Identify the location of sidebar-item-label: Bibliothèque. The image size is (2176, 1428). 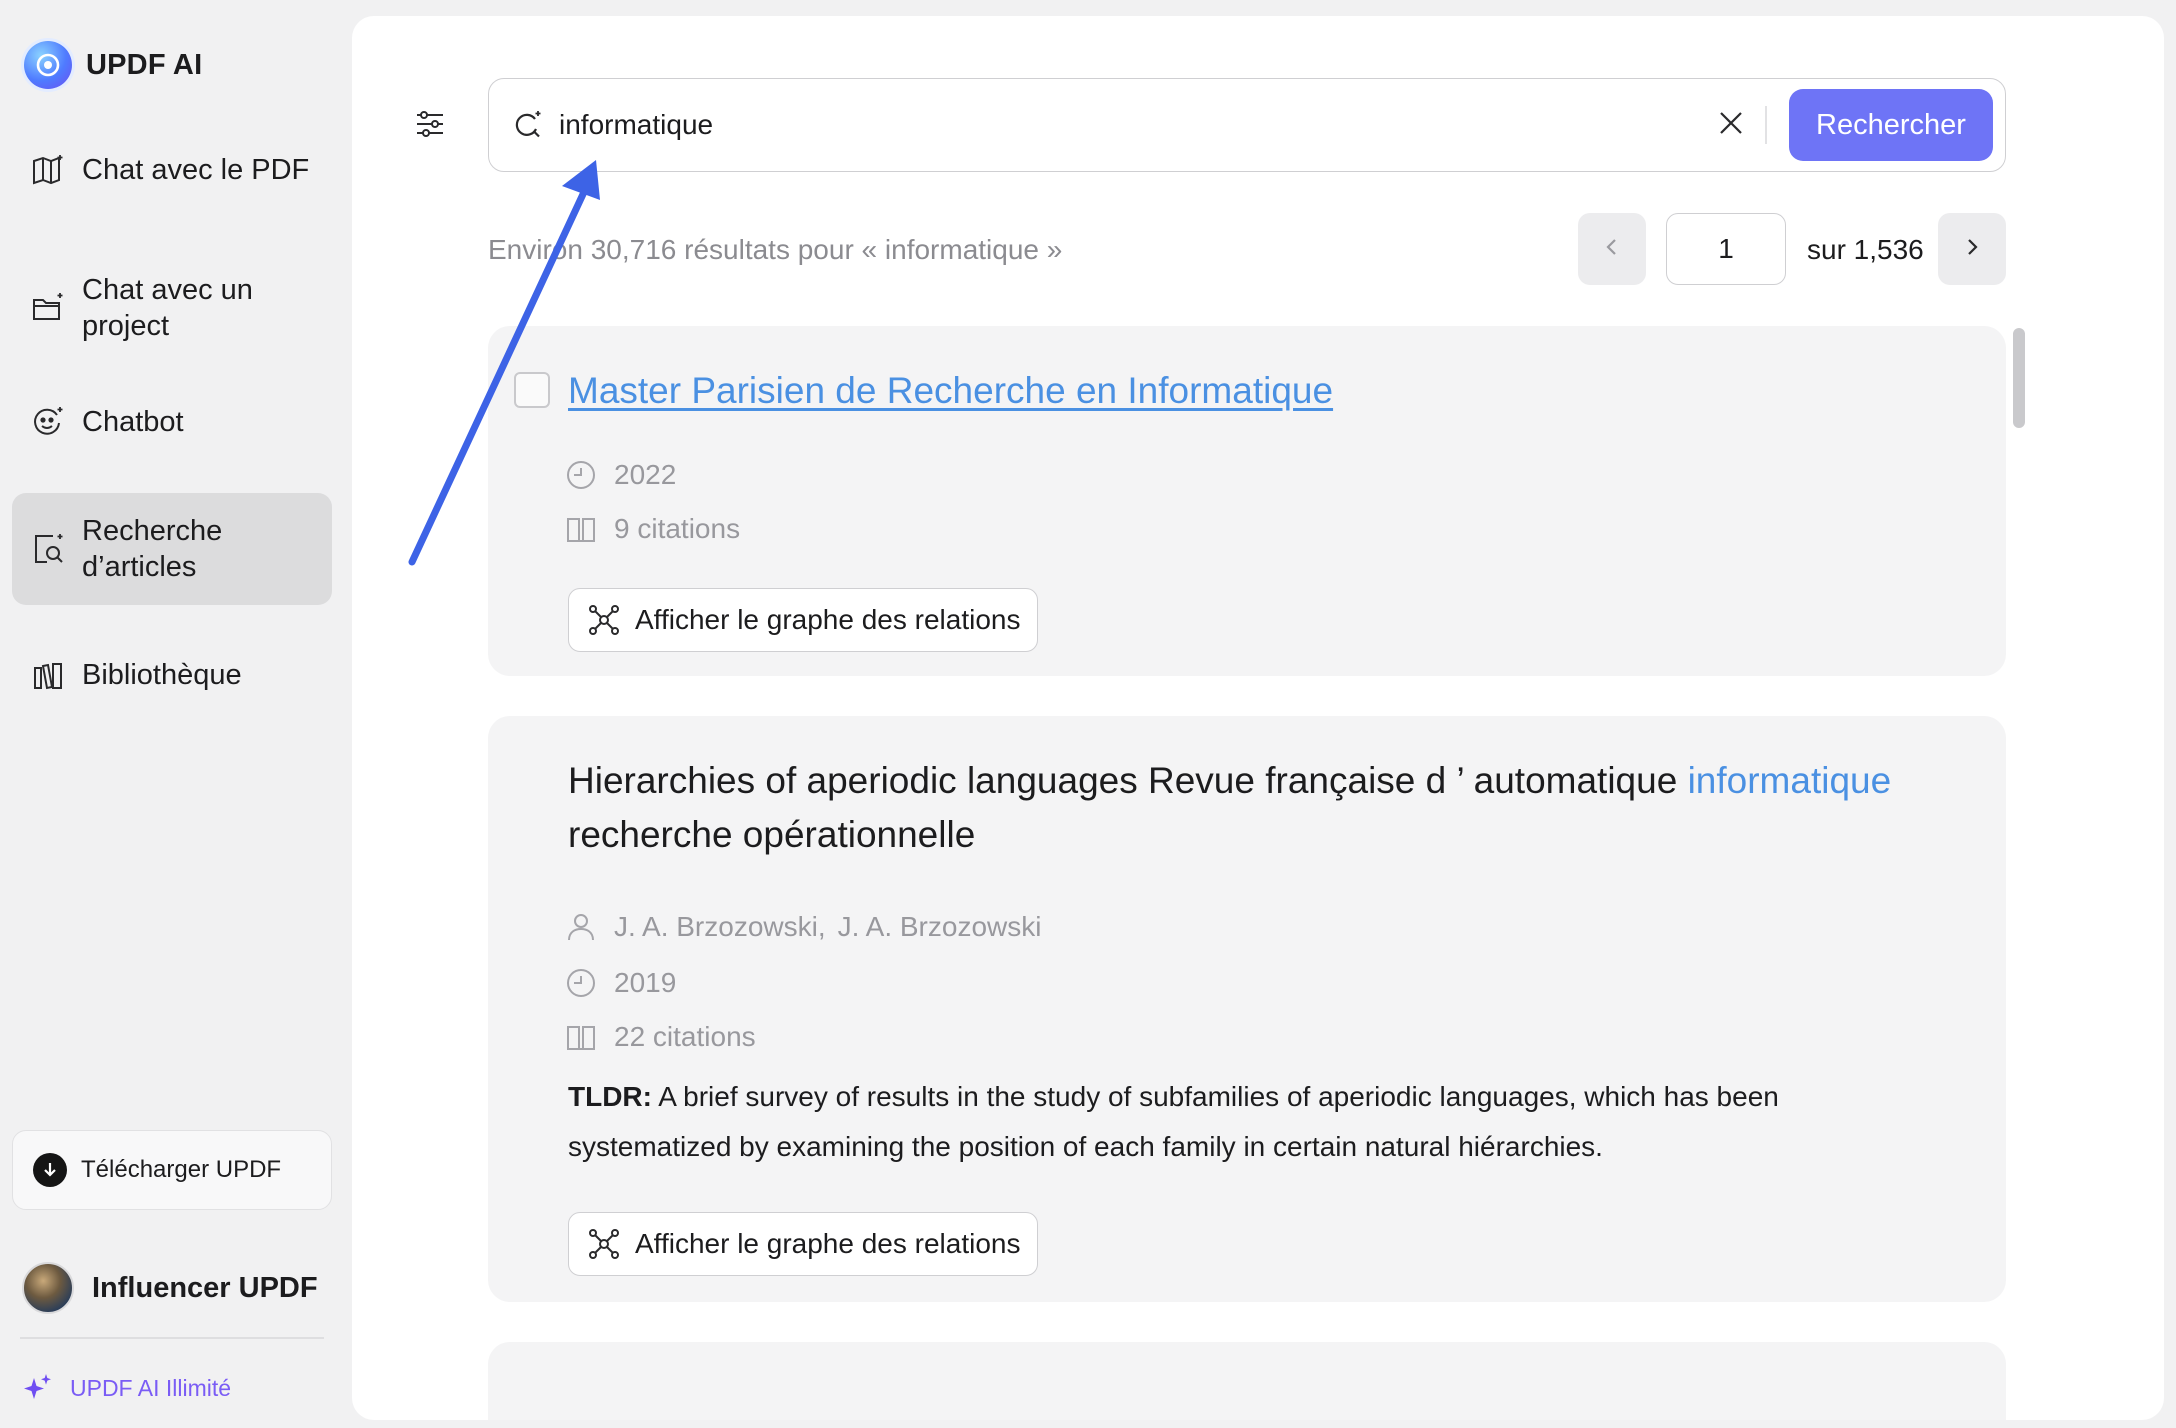
(162, 675).